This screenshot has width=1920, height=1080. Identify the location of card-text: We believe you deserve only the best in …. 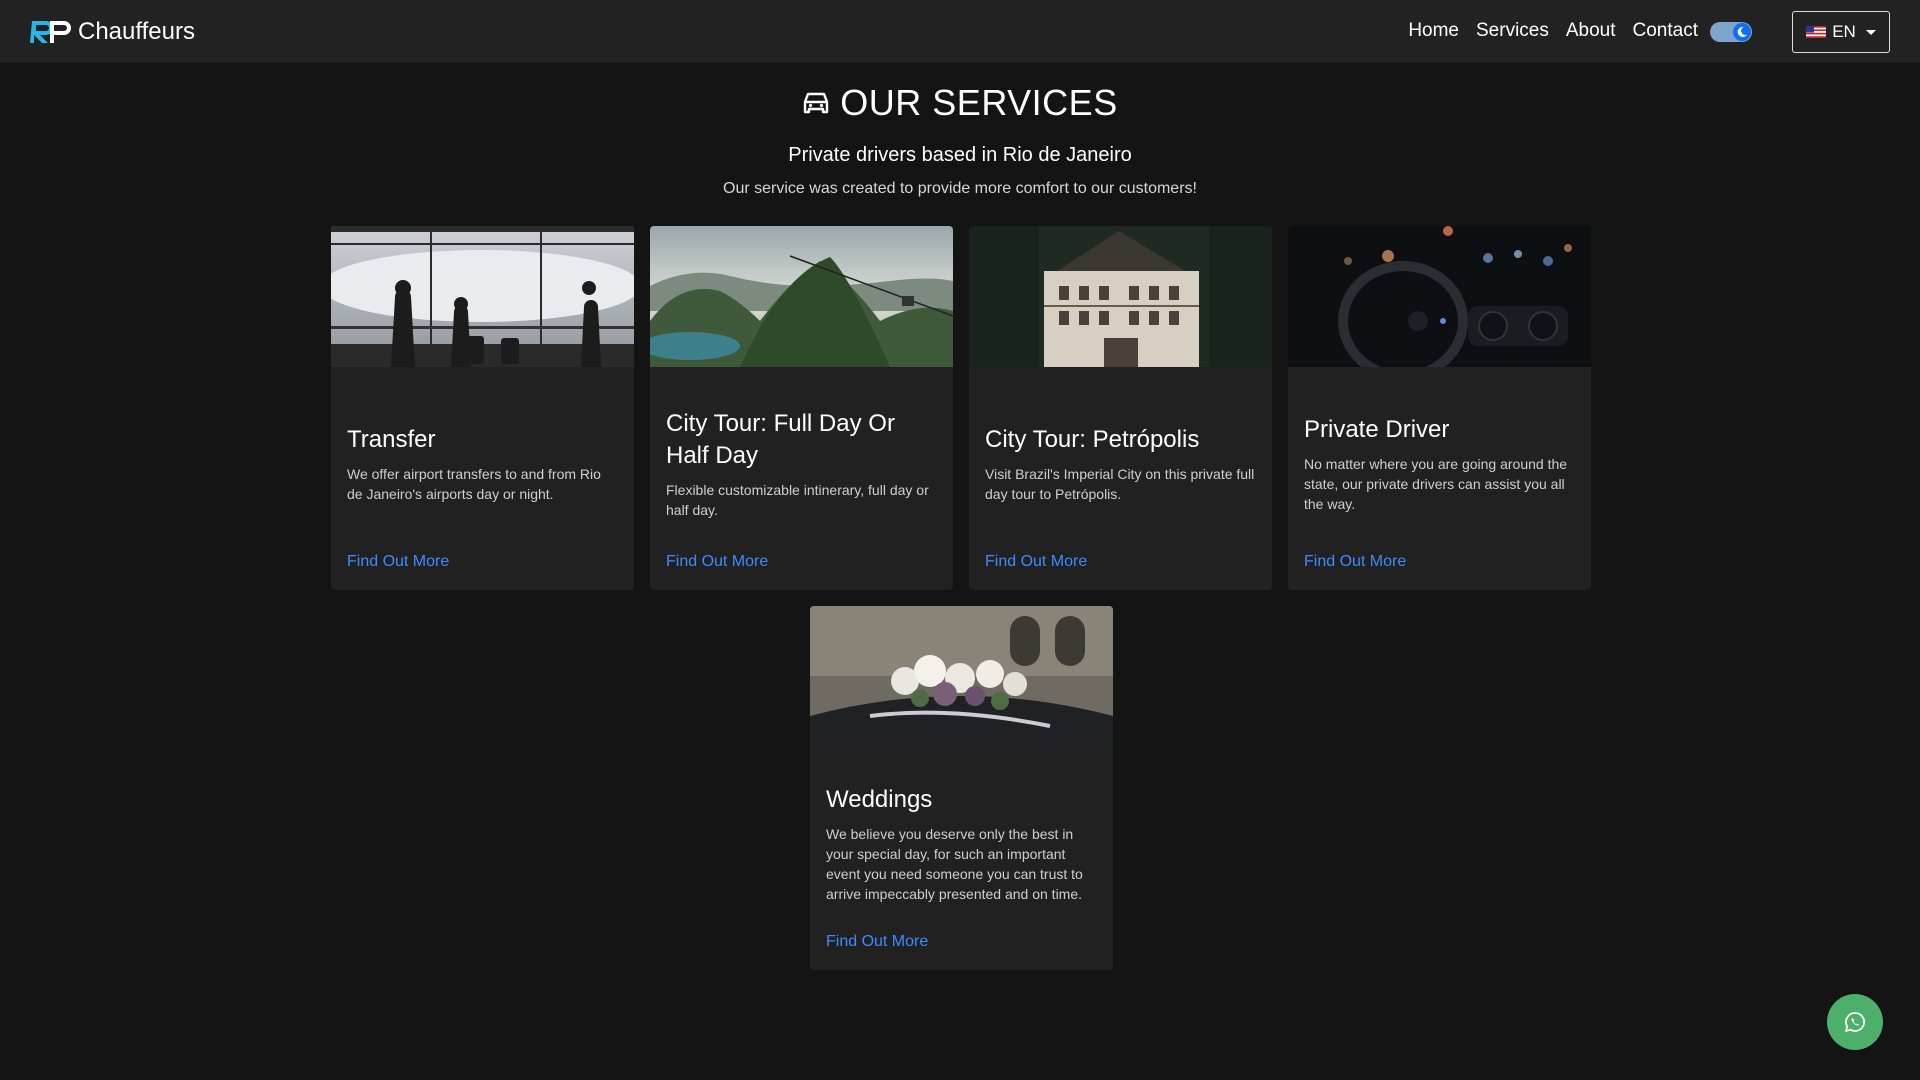
(954, 863).